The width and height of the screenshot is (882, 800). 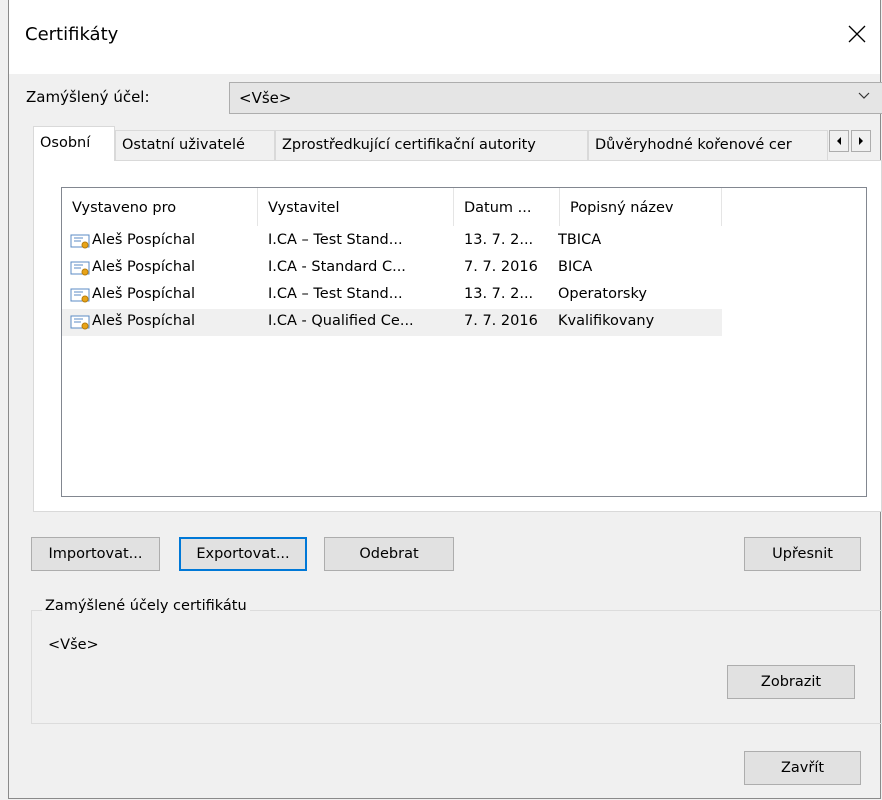 I want to click on tab-intermediate-cas: Zprostředkující certifikační autority, so click(x=431, y=145).